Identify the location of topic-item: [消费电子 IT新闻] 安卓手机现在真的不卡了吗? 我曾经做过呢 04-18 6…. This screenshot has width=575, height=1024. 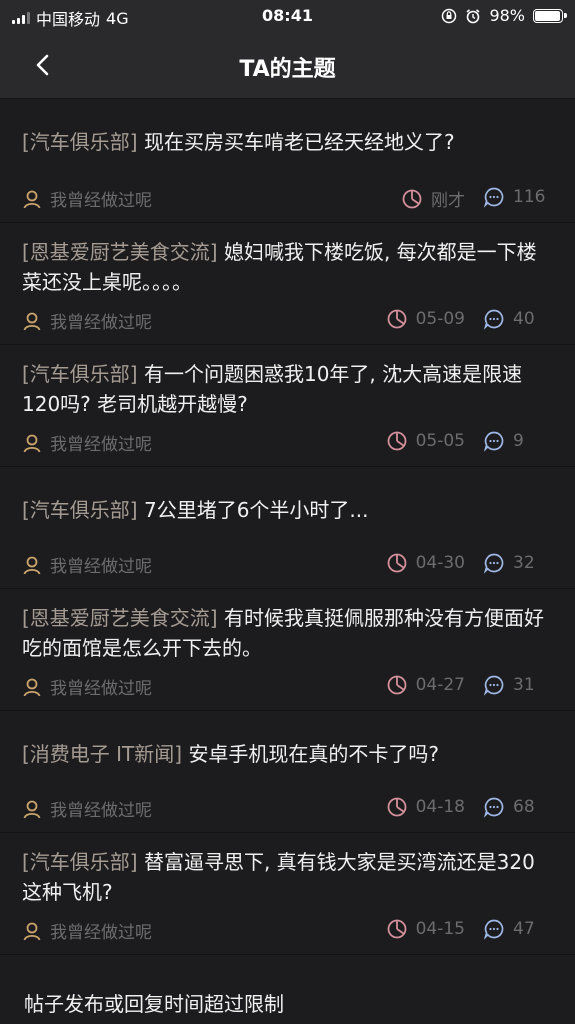
(287, 772).